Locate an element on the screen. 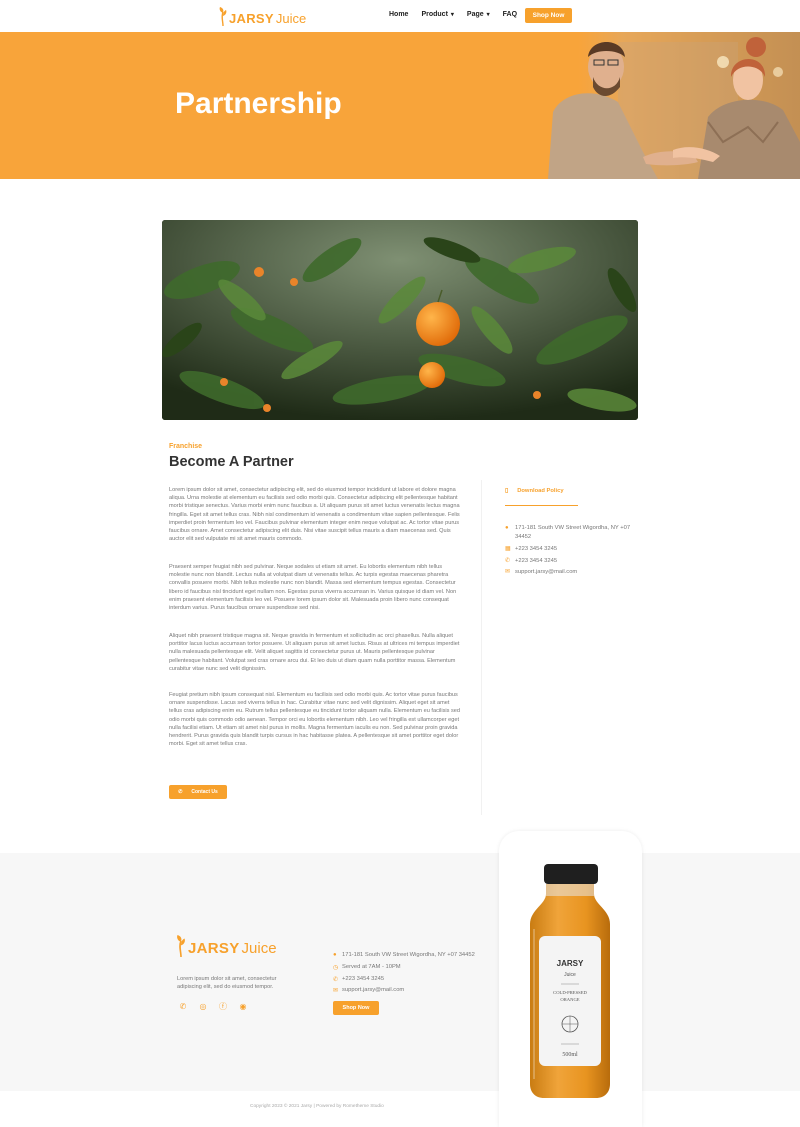  sidebar-phone-2: ✆ +223 3454 3245 is located at coordinates (572, 561).